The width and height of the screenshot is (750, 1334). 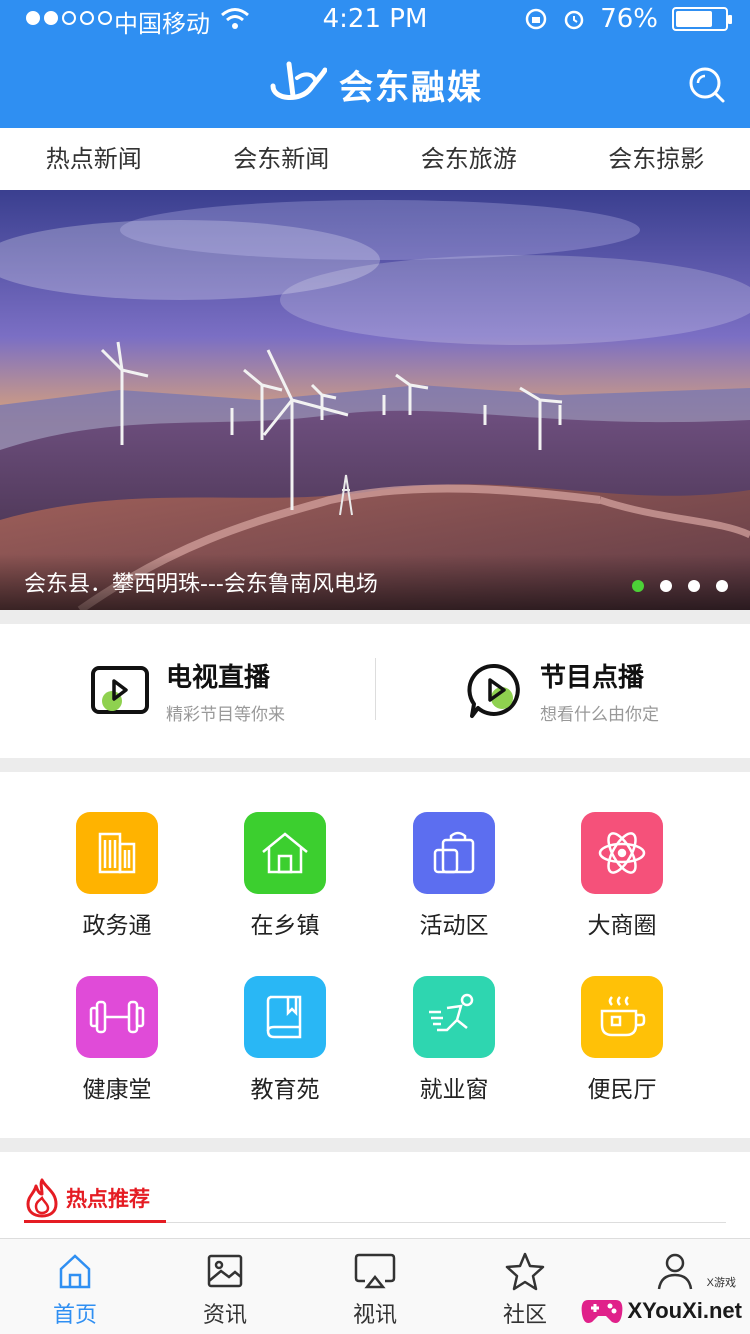 I want to click on alarm-icon, so click(x=574, y=20).